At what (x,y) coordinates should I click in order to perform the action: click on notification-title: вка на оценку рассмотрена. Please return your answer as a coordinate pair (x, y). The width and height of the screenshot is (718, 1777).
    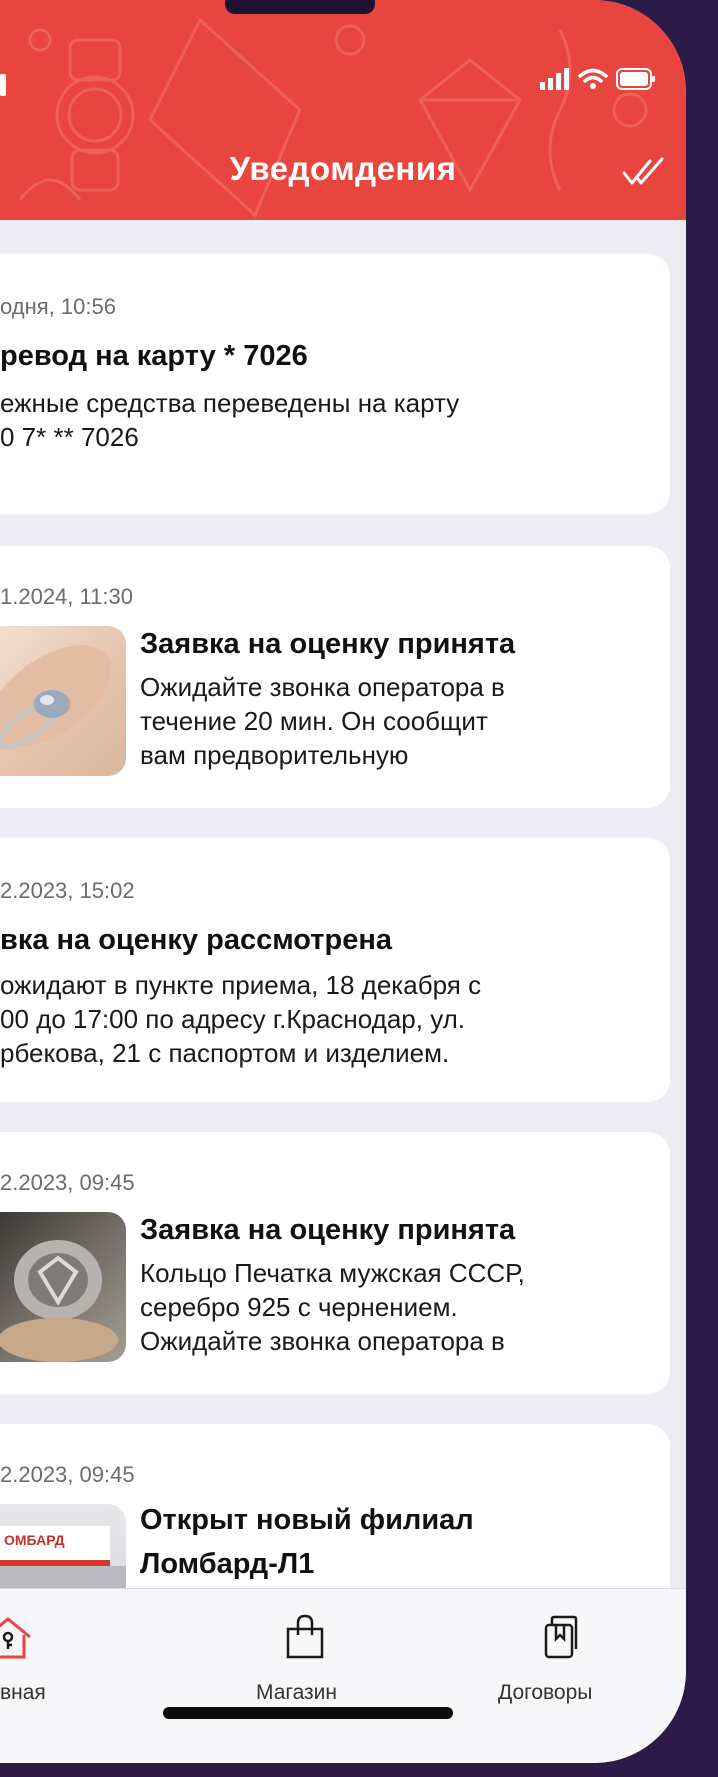
    Looking at the image, I should click on (196, 940).